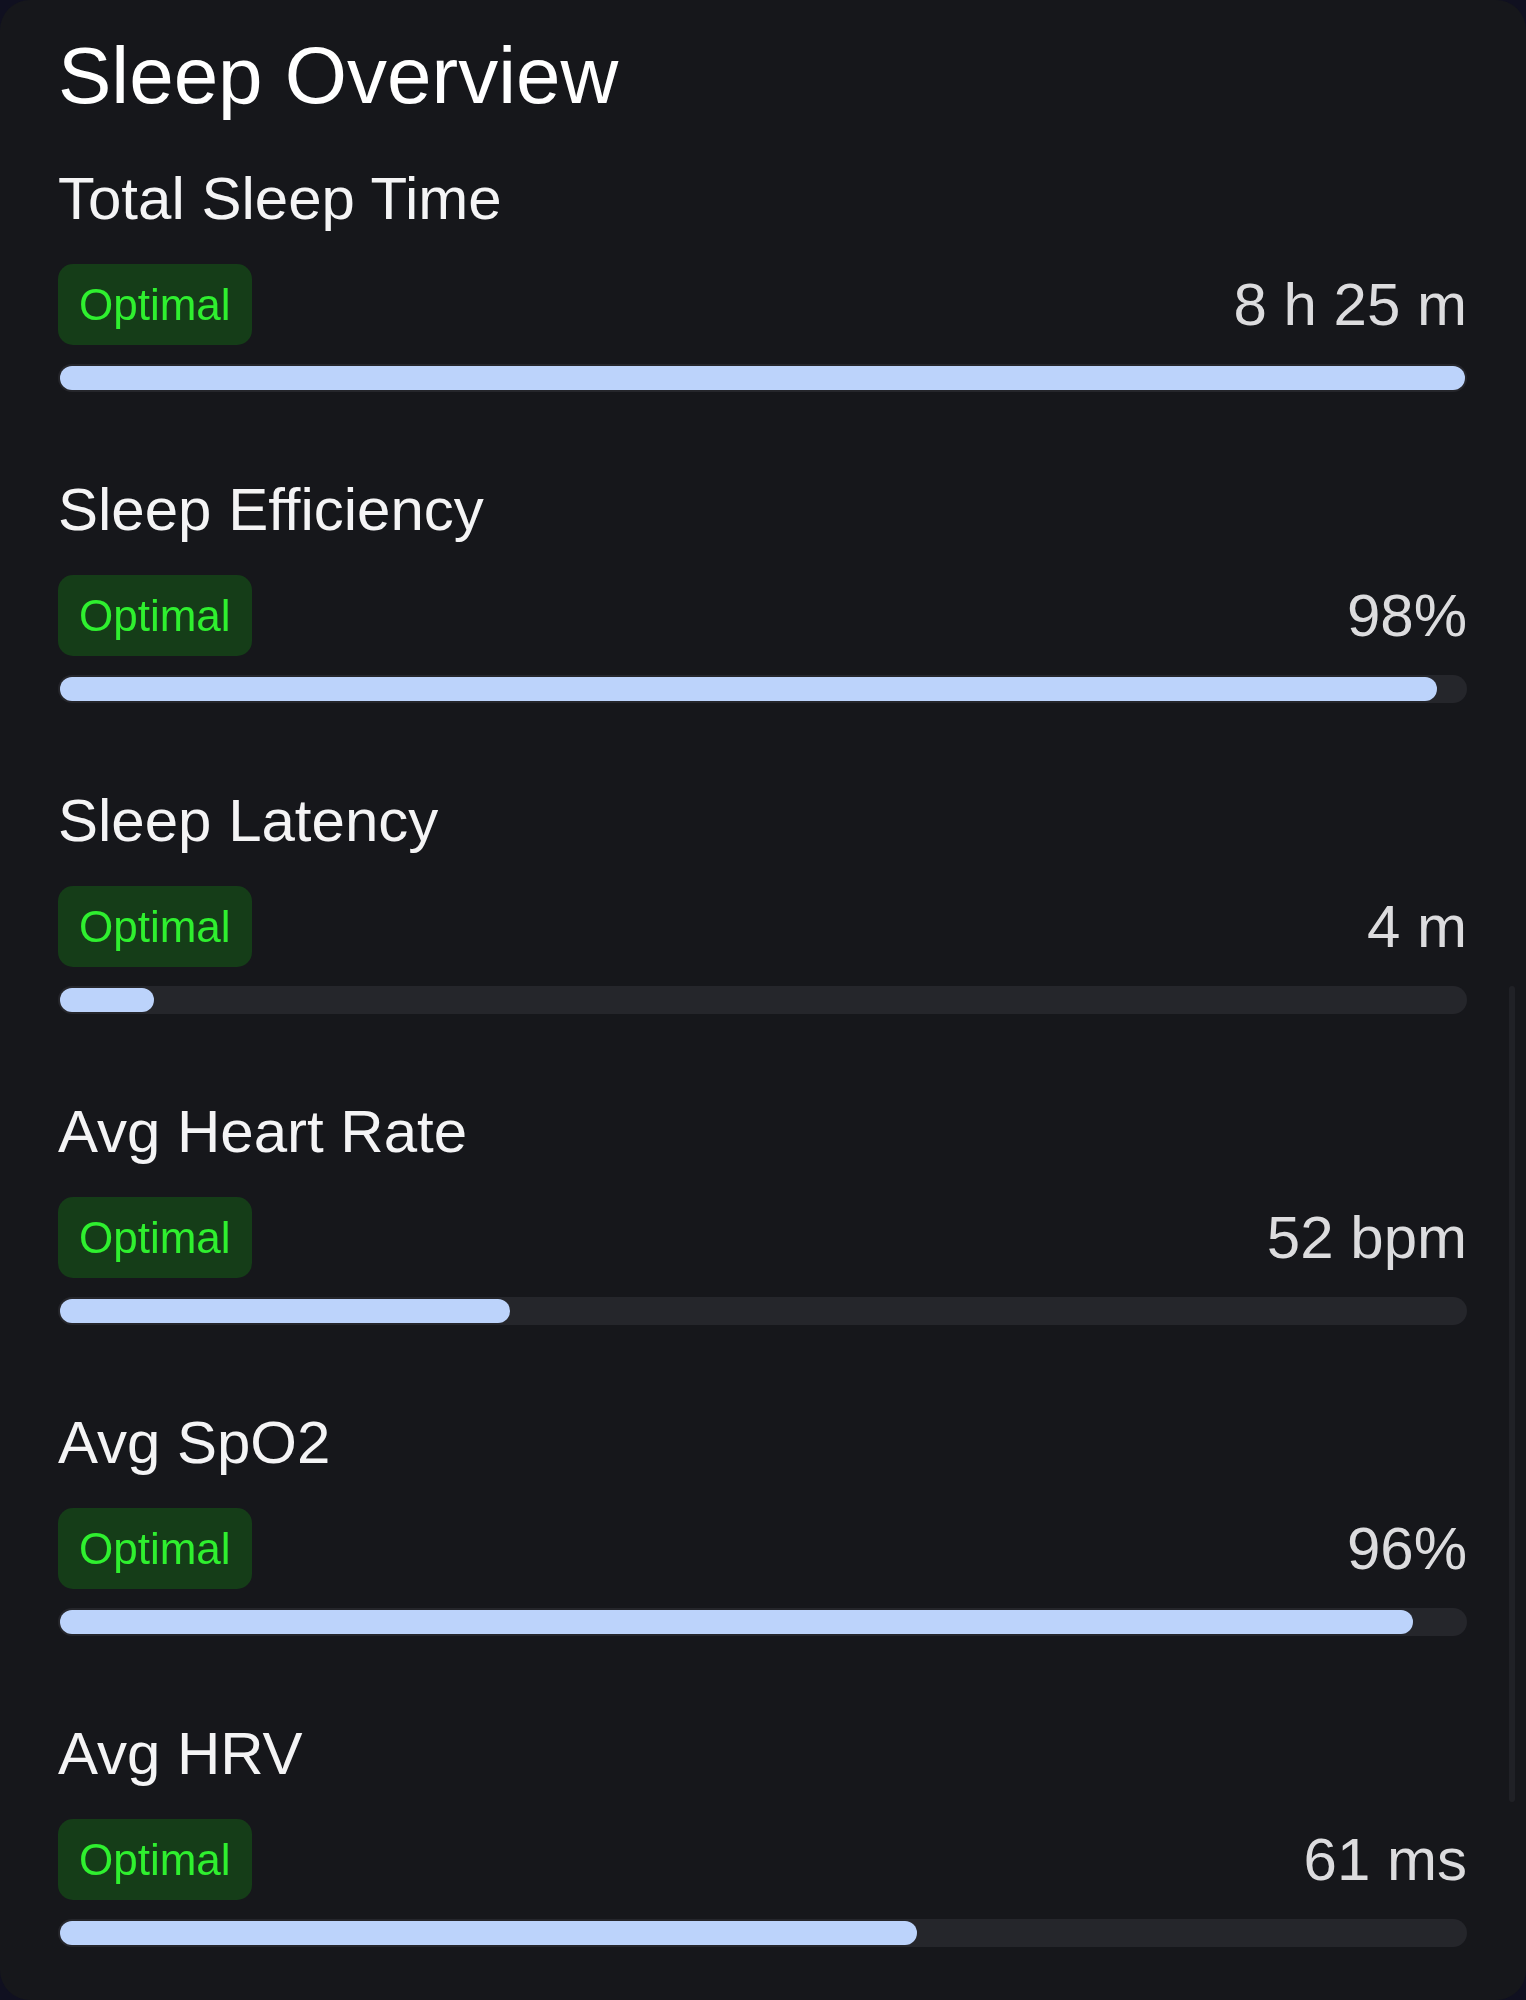  I want to click on metric-value: 96%, so click(1406, 1548).